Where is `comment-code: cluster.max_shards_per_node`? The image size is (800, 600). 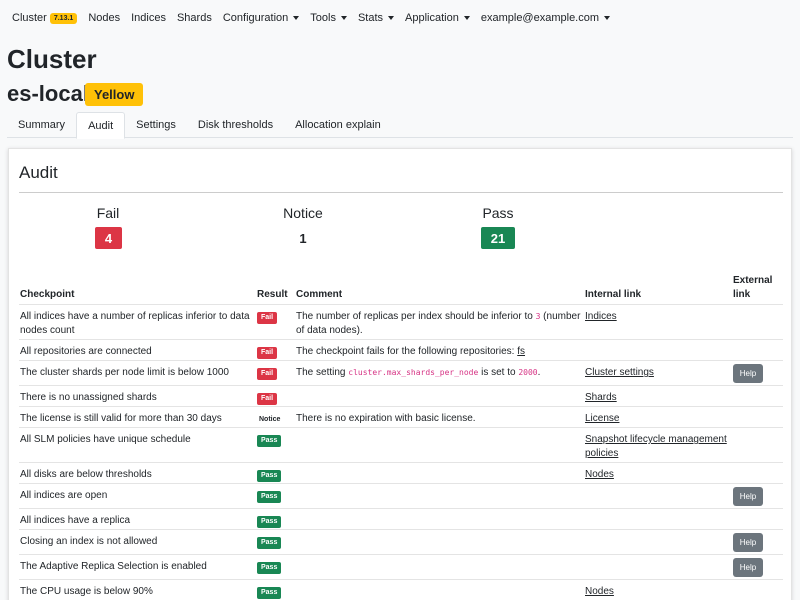 comment-code: cluster.max_shards_per_node is located at coordinates (413, 372).